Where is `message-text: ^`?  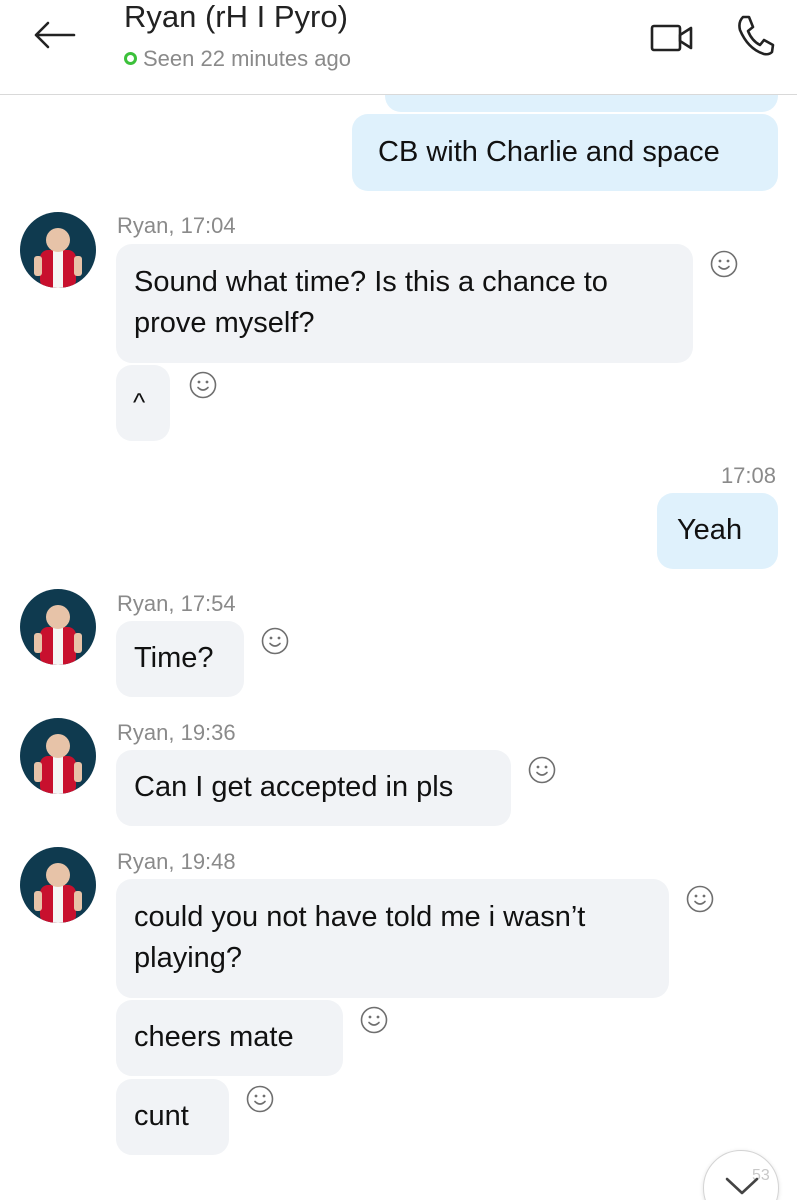 message-text: ^ is located at coordinates (139, 402).